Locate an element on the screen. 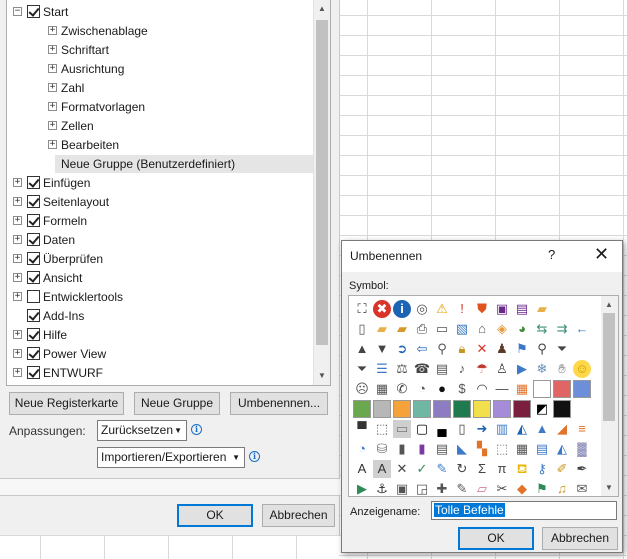  brush-icon: ✐ is located at coordinates (562, 469).